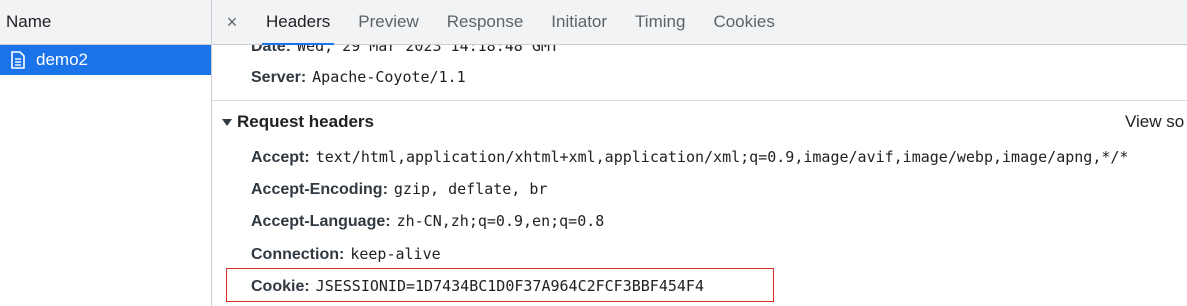 The image size is (1187, 306). Describe the element at coordinates (305, 121) in the screenshot. I see `request-headers-title: Request headers` at that location.